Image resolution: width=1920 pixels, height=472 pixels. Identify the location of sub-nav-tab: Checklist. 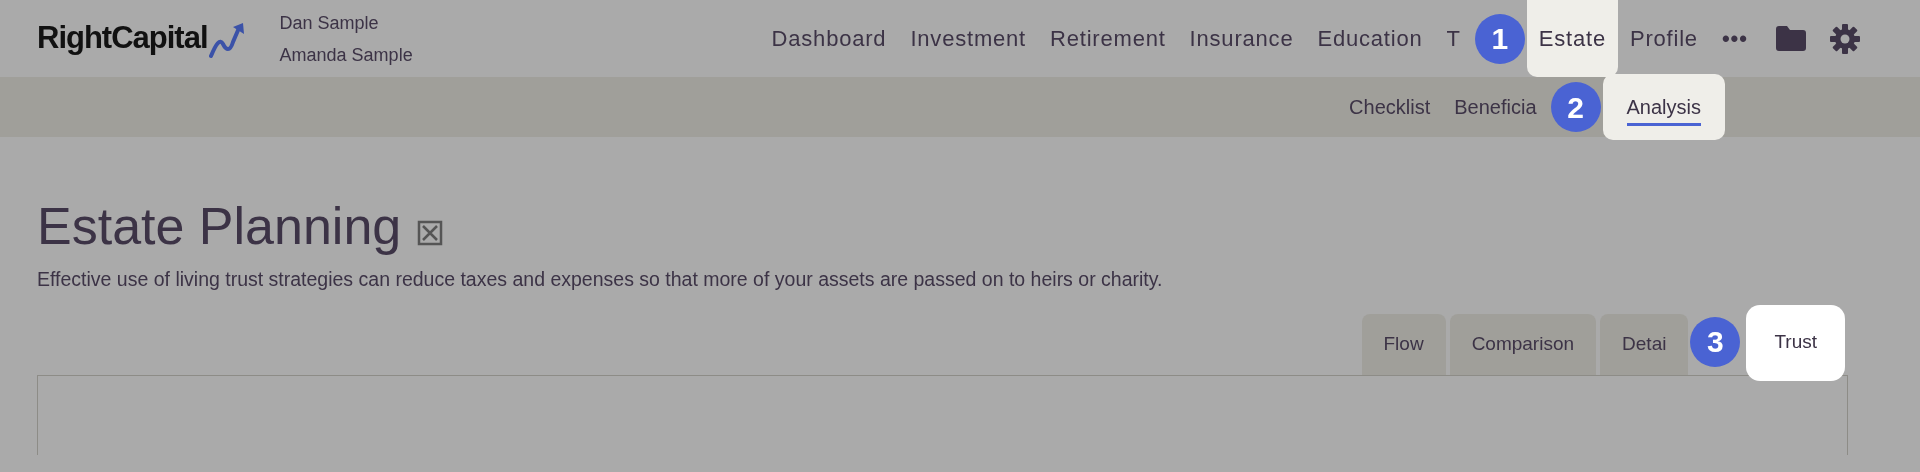
(1390, 107).